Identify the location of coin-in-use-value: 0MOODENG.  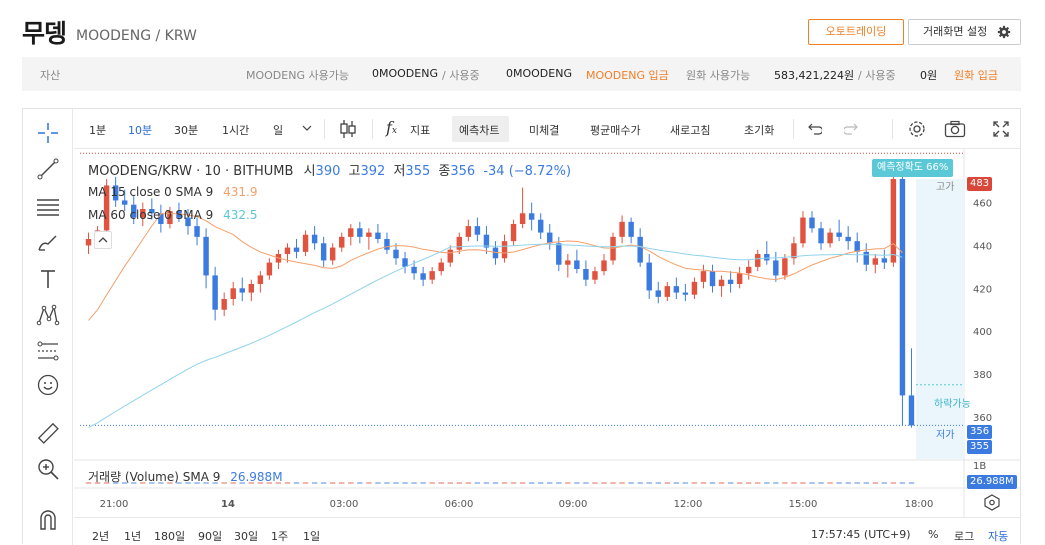
(539, 73).